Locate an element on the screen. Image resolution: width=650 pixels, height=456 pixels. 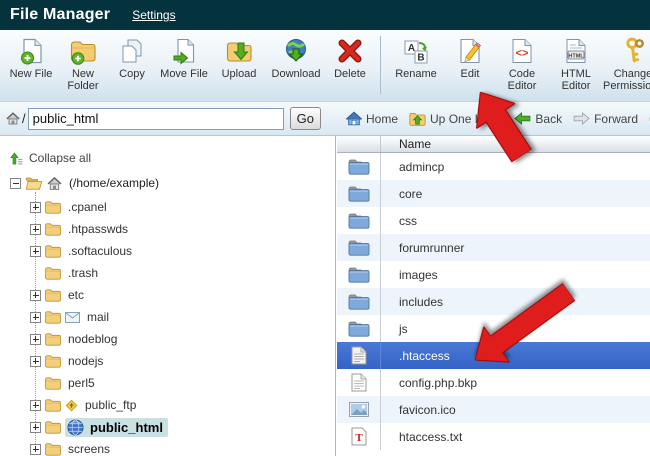
tree-item-label: nodeblog is located at coordinates (93, 339).